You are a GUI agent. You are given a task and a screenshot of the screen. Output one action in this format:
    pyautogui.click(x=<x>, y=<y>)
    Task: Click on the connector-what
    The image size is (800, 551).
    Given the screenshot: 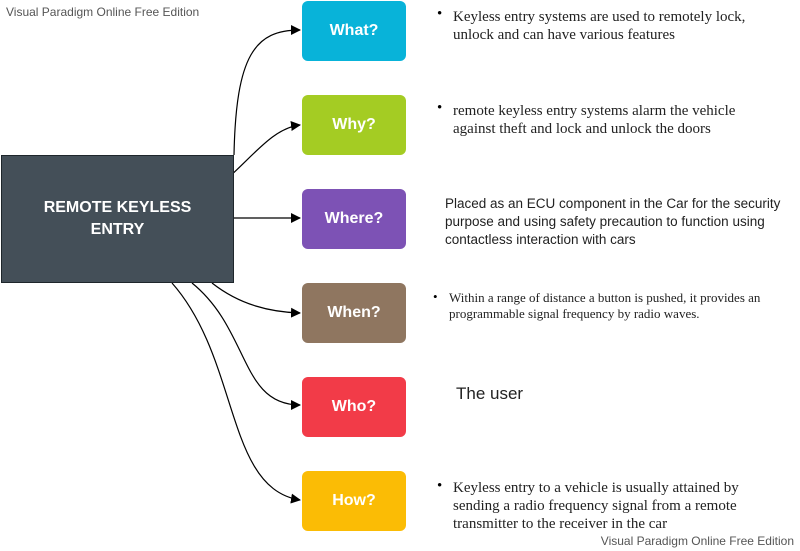 What is the action you would take?
    pyautogui.click(x=267, y=90)
    